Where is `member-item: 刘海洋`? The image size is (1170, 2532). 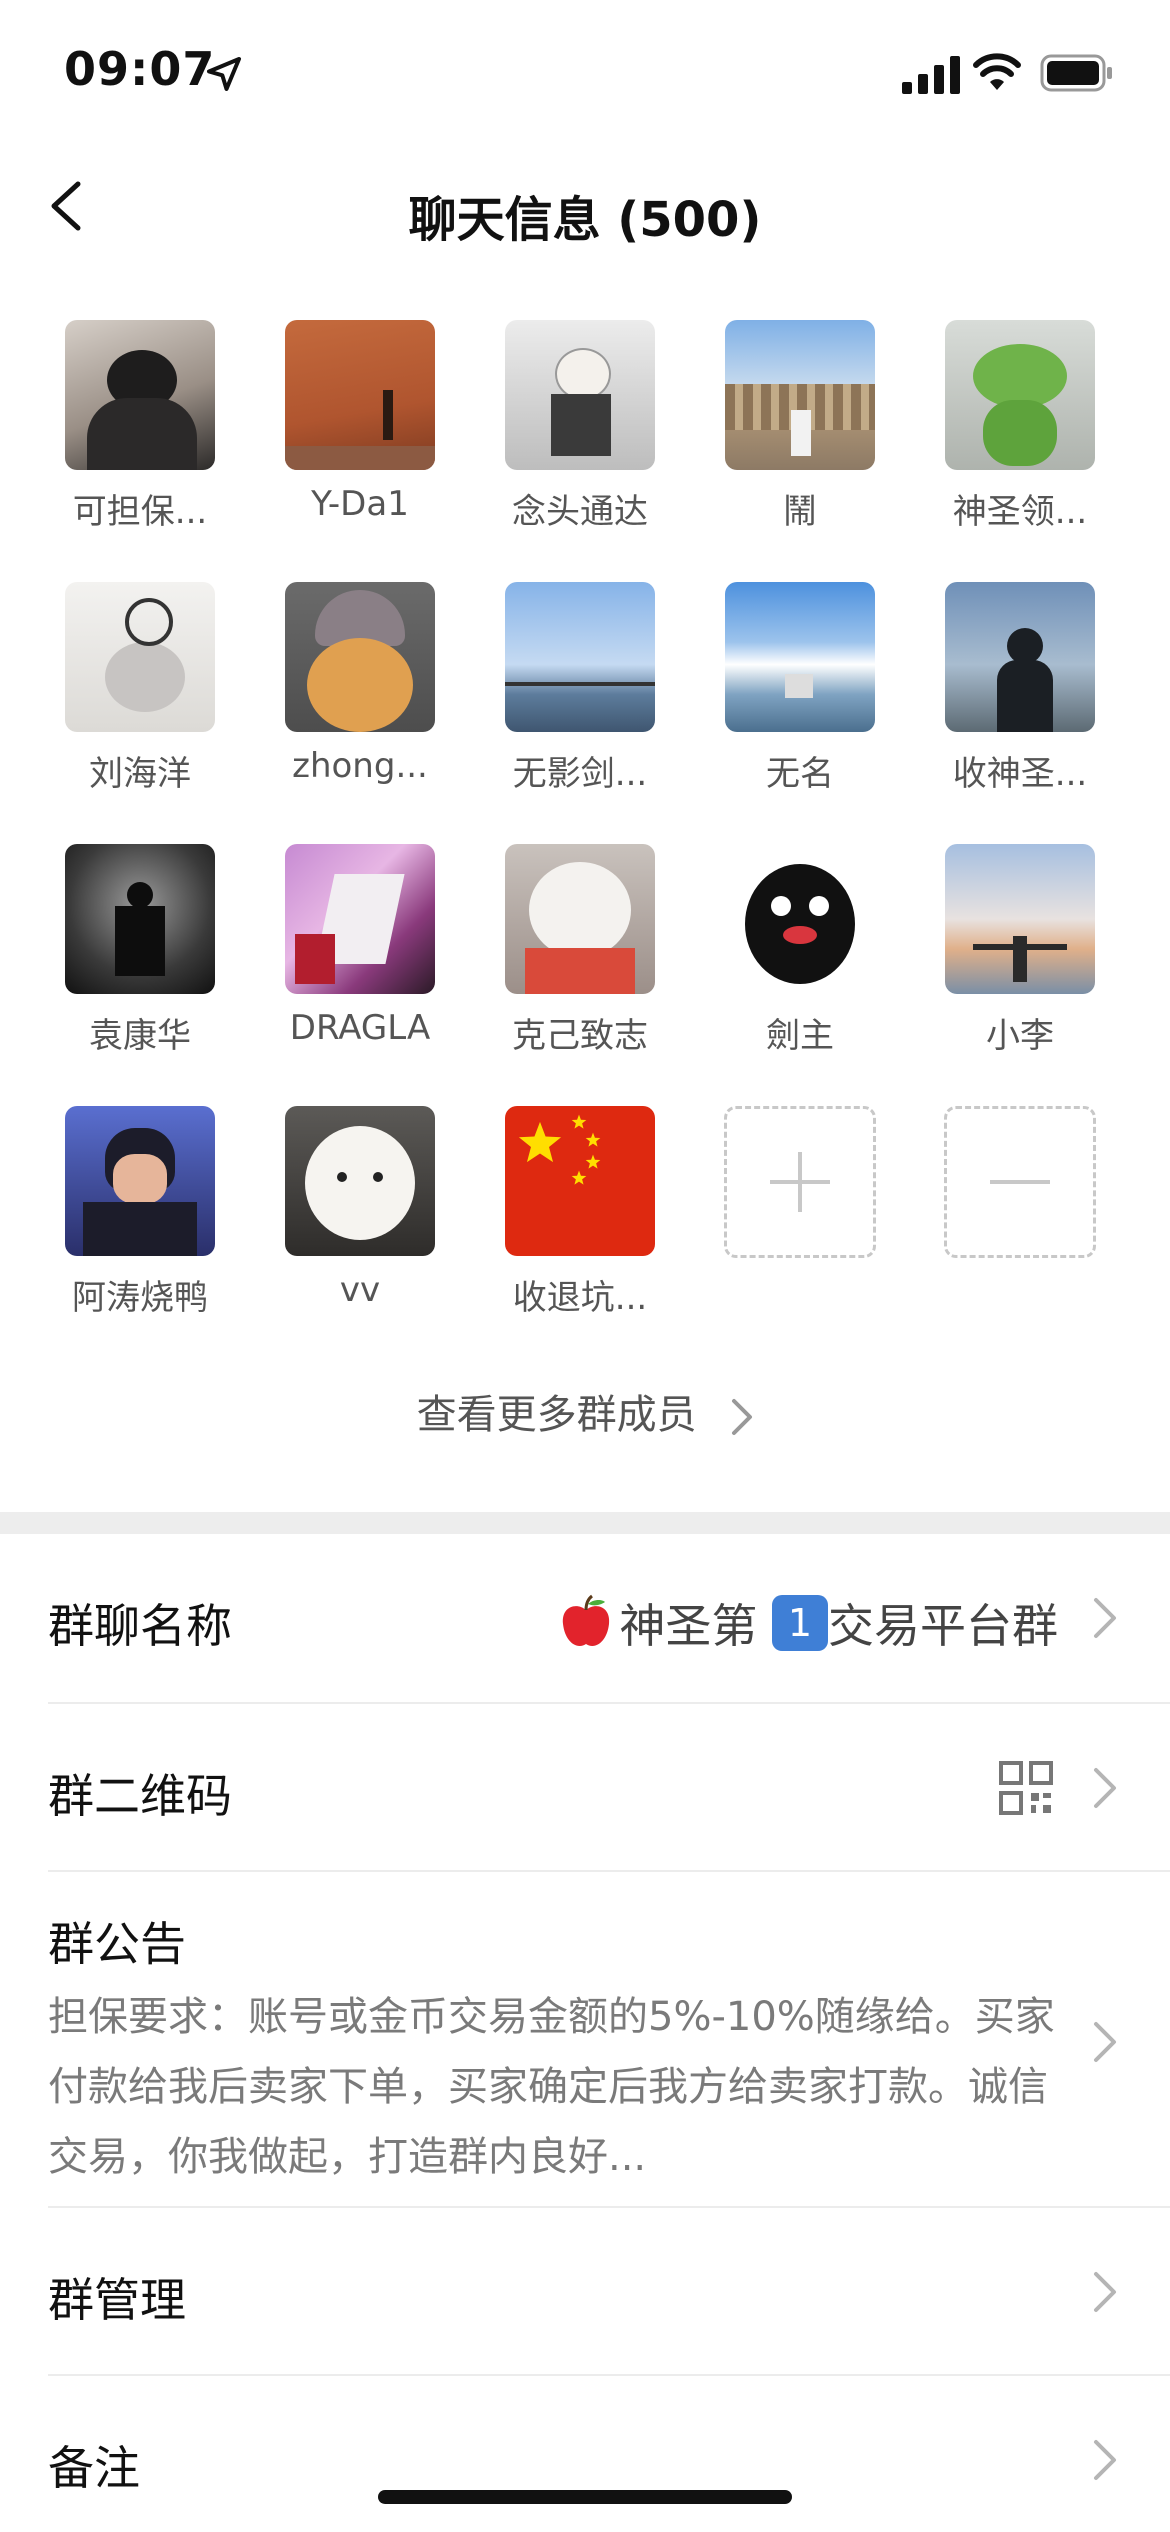 member-item: 刘海洋 is located at coordinates (140, 688).